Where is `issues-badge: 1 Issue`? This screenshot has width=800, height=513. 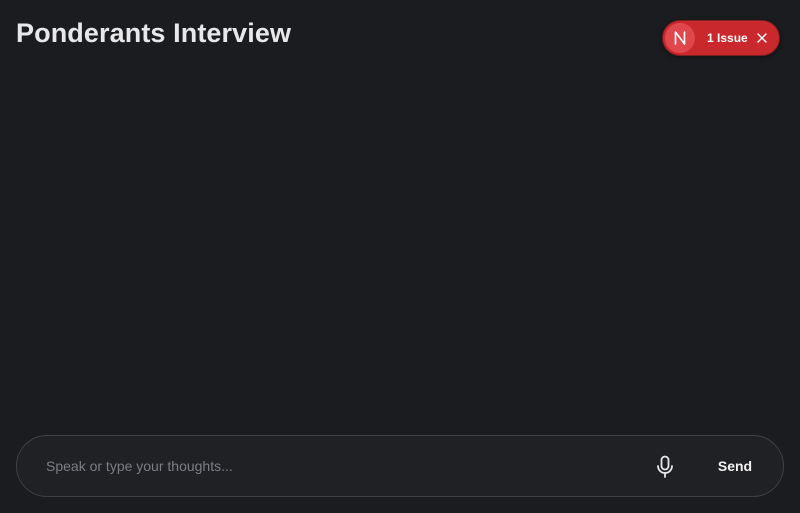 issues-badge: 1 Issue is located at coordinates (721, 38).